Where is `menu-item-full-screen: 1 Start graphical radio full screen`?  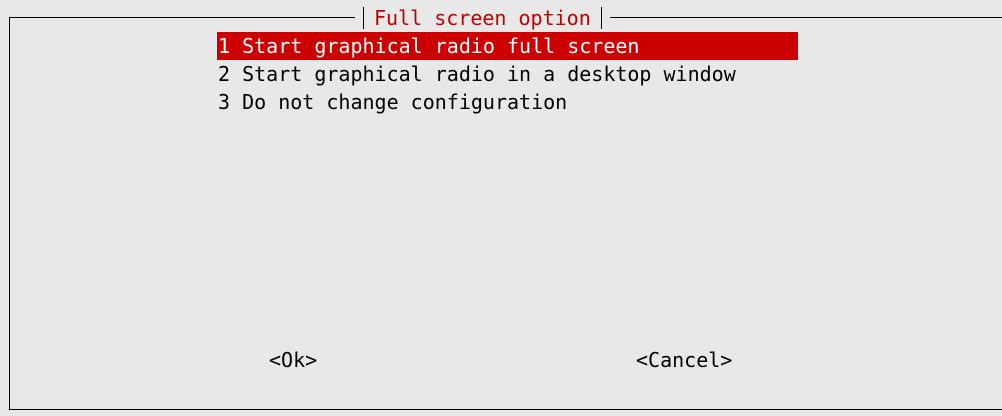 menu-item-full-screen: 1 Start graphical radio full screen is located at coordinates (507, 46).